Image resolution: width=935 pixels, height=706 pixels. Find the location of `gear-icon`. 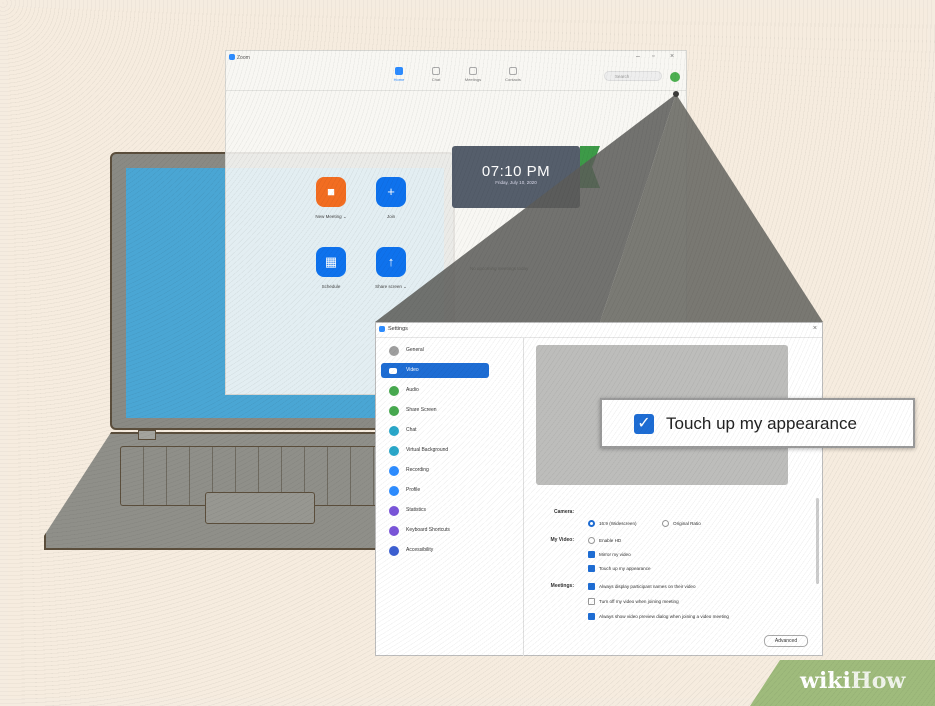

gear-icon is located at coordinates (394, 351).